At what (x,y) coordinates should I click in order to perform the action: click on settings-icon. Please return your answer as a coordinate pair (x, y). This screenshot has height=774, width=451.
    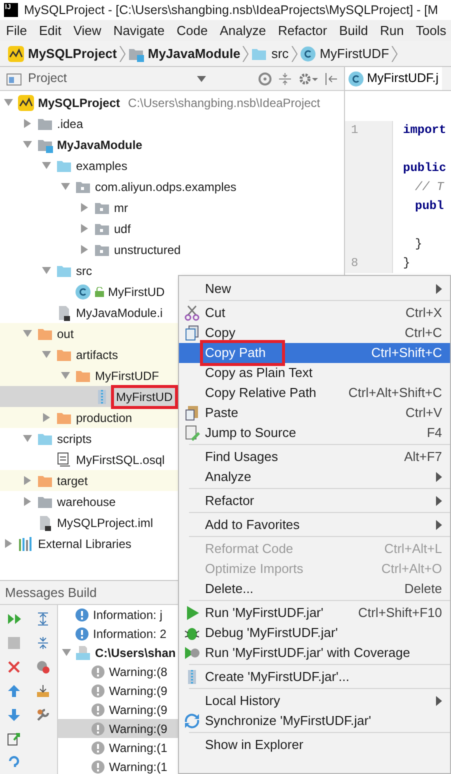
    Looking at the image, I should click on (308, 79).